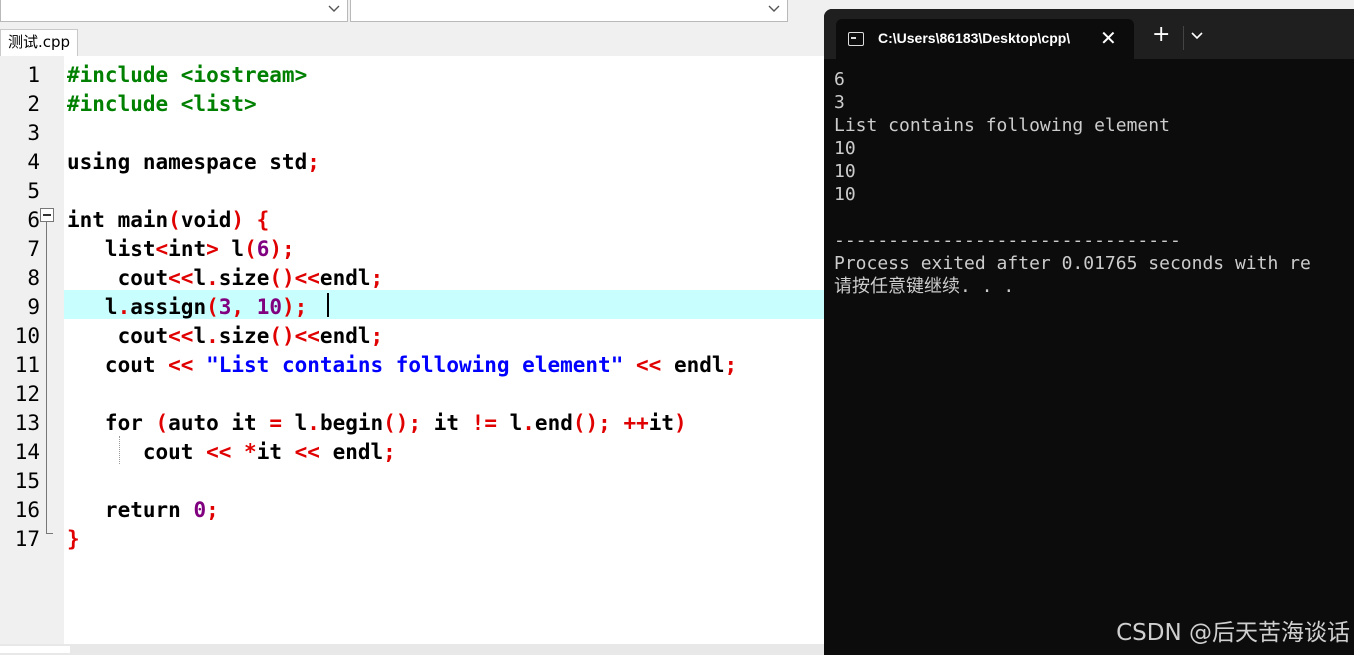 Image resolution: width=1354 pixels, height=655 pixels. I want to click on line-number: 12, so click(27, 394).